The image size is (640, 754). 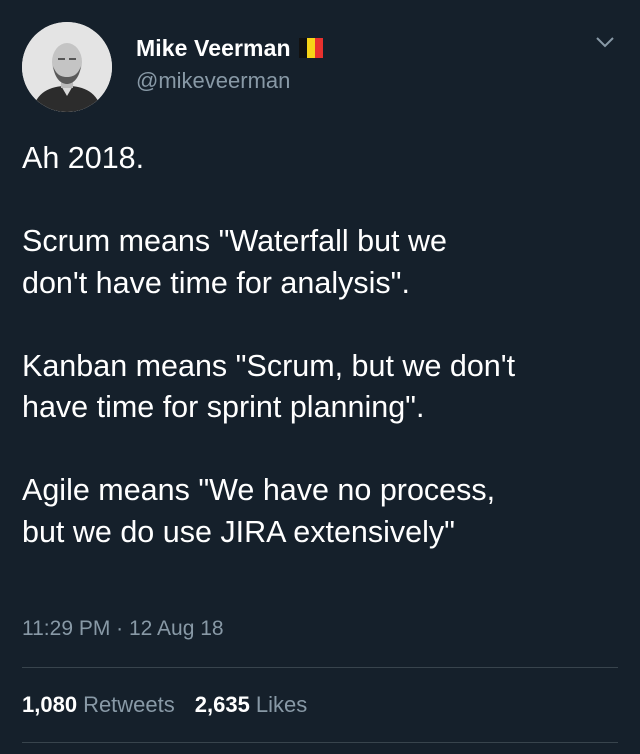 I want to click on likes-label: Likes, so click(x=281, y=704).